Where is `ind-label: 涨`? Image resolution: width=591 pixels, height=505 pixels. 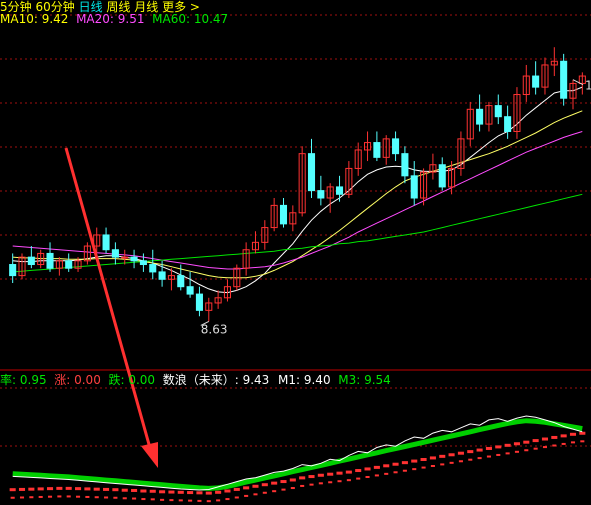 ind-label: 涨 is located at coordinates (60, 380).